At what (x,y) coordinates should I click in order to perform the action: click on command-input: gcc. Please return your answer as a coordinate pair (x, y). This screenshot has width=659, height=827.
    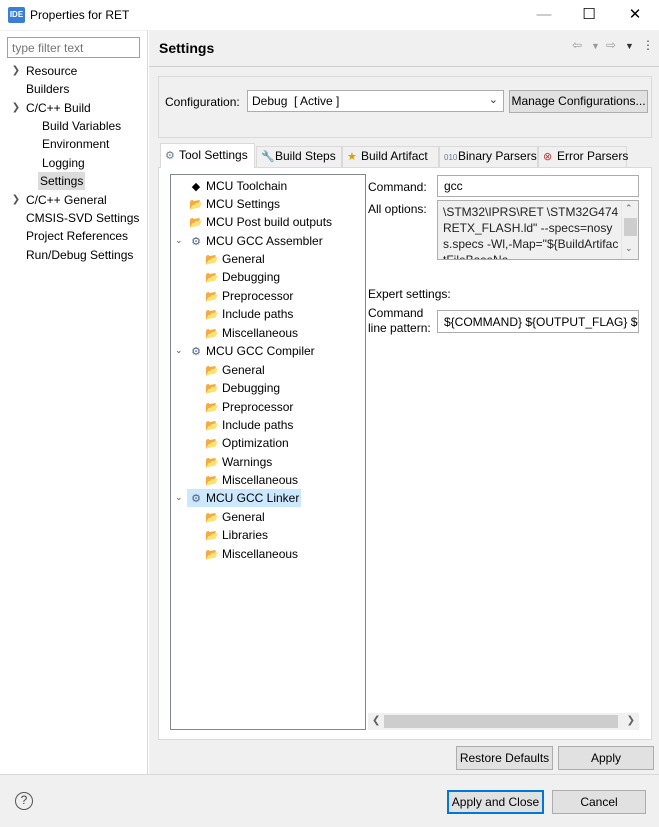
    Looking at the image, I should click on (538, 186).